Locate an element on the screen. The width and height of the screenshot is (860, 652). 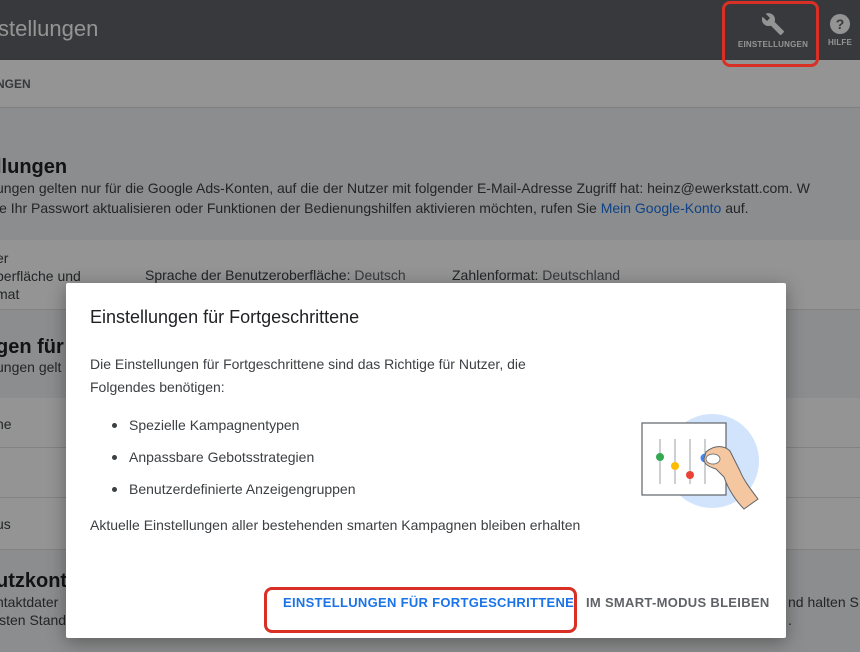
advanced-settings-button: EINSTELLUNGEN FÜR FORTGESCHRITTENE is located at coordinates (428, 602).